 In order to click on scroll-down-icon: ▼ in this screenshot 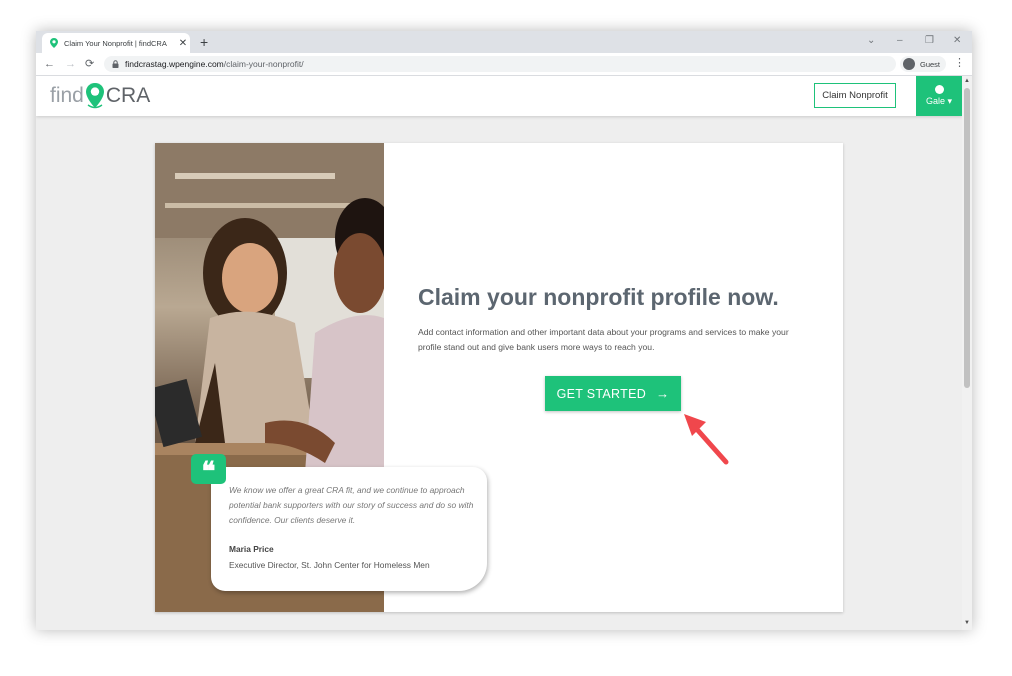, I will do `click(967, 623)`.